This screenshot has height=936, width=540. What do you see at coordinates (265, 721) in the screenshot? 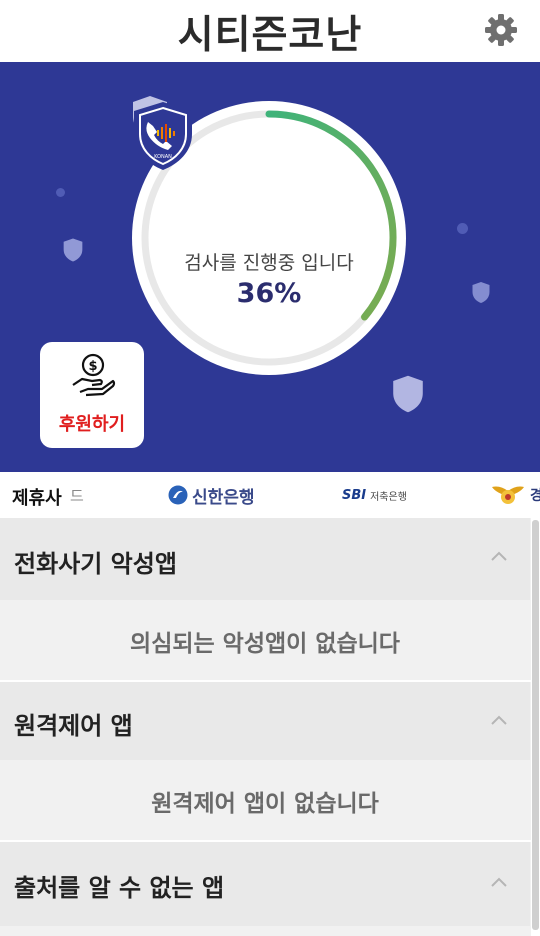
I see `section-header: 원격제어 앱` at bounding box center [265, 721].